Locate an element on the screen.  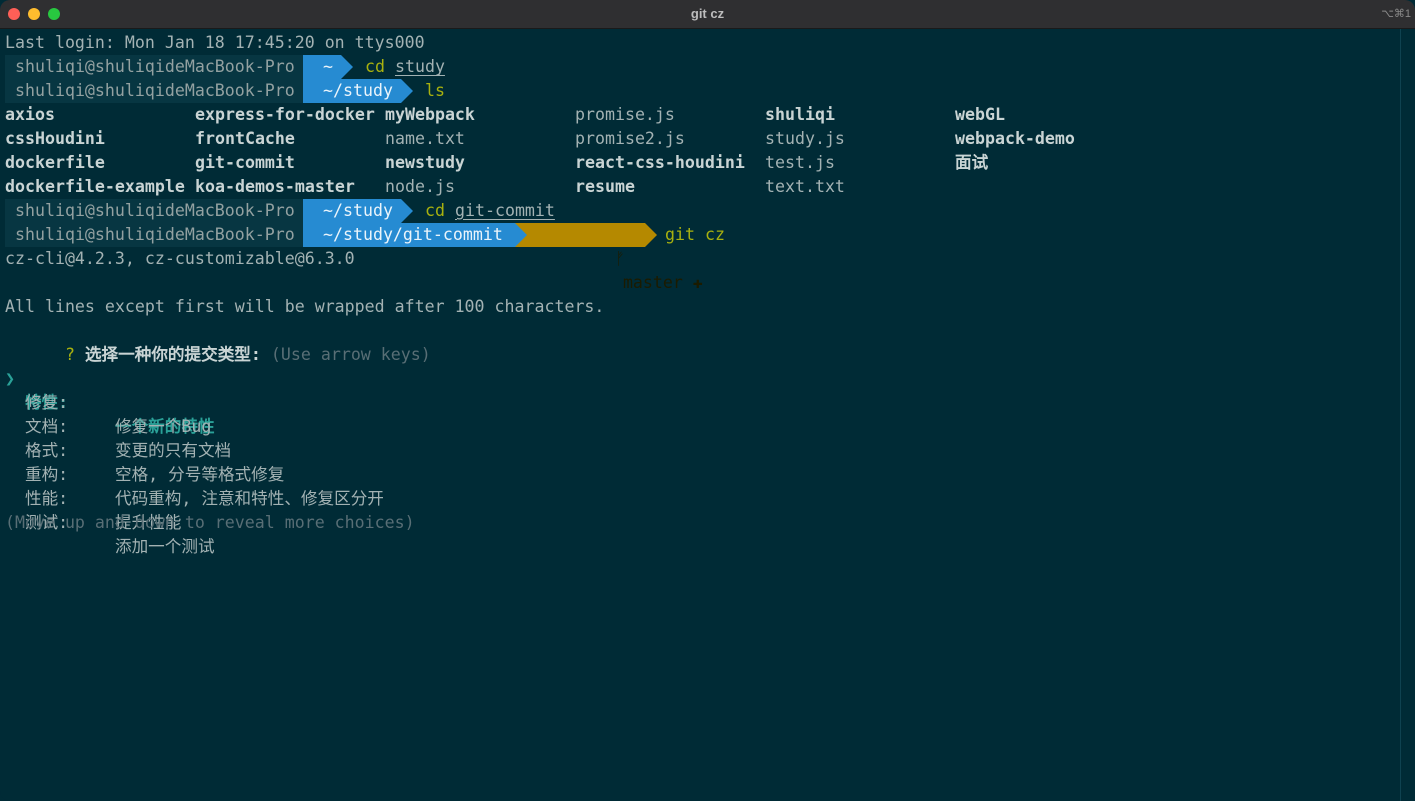
ls-entry: frontCache is located at coordinates (245, 138).